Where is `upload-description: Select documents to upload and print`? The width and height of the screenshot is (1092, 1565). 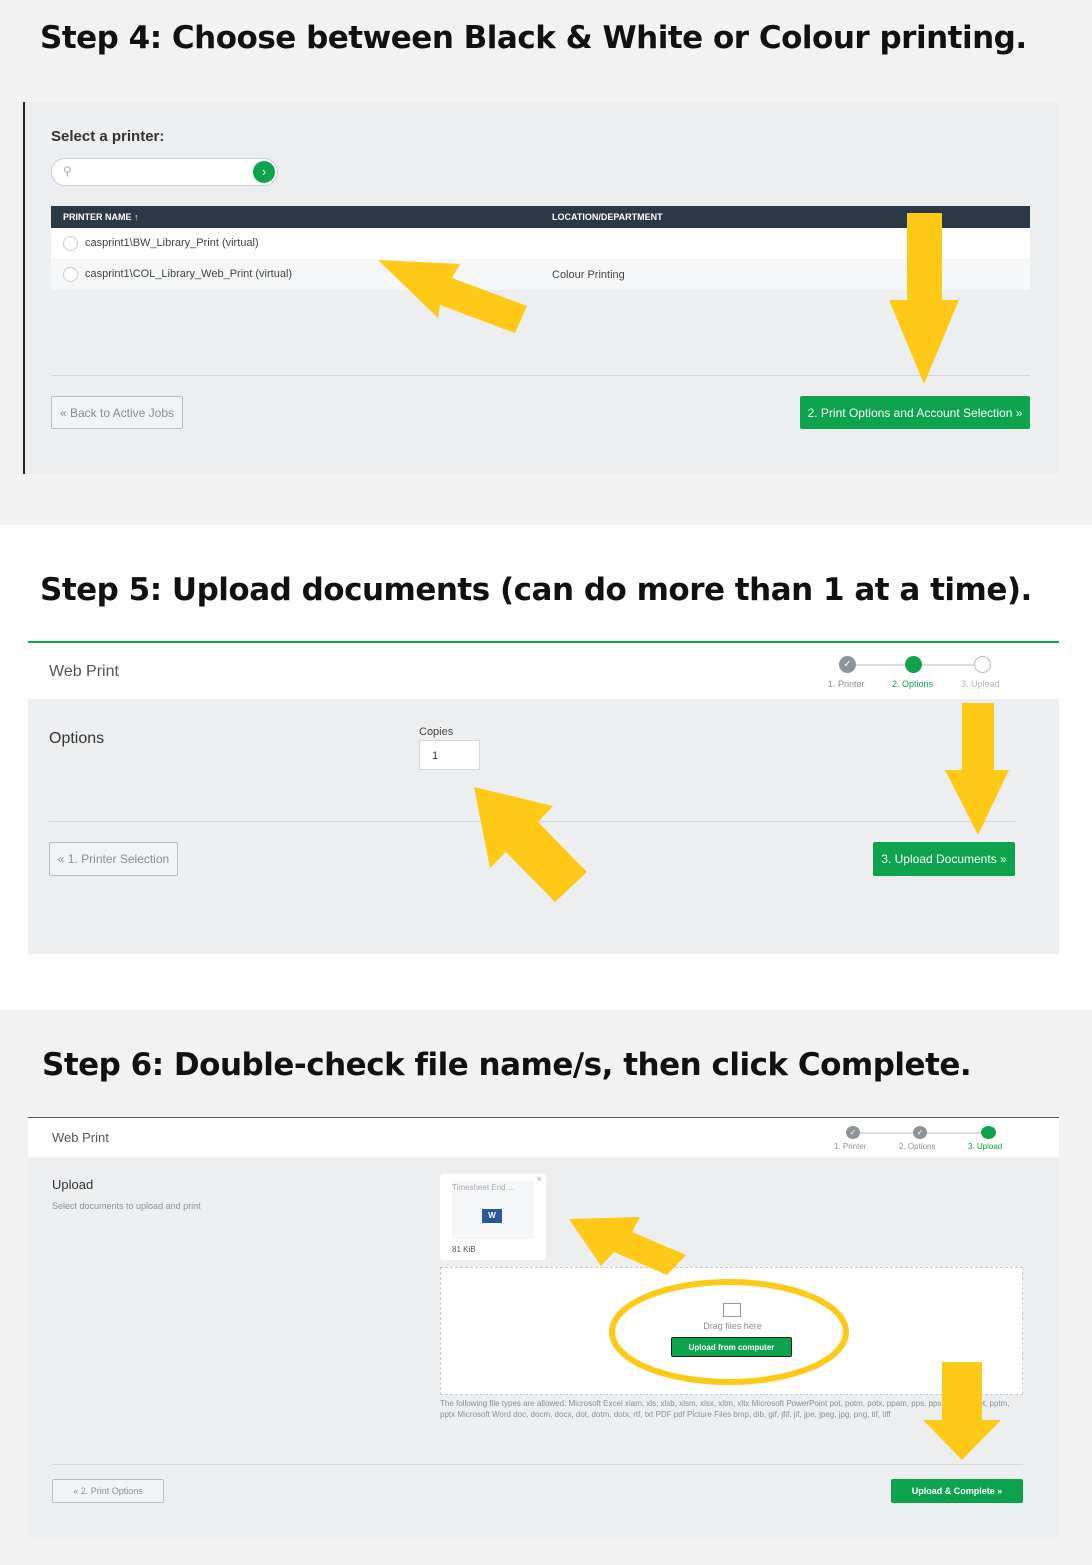 upload-description: Select documents to upload and print is located at coordinates (126, 1206).